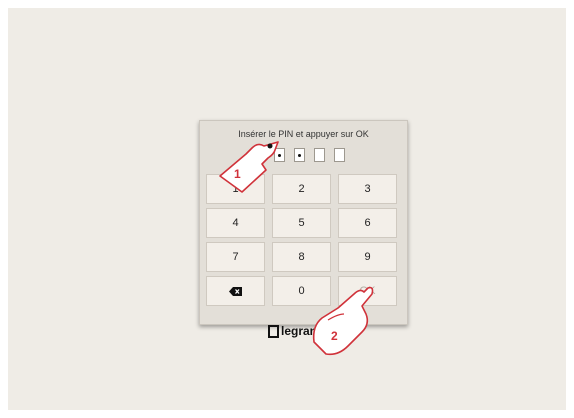 This screenshot has width=574, height=418. I want to click on backspace-icon, so click(235, 291).